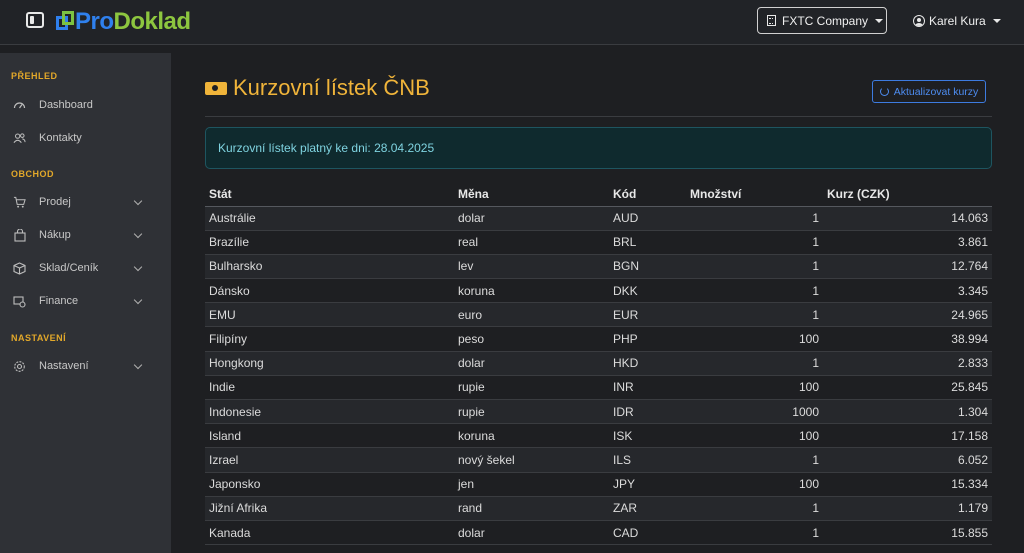 The height and width of the screenshot is (553, 1024). Describe the element at coordinates (907, 339) in the screenshot. I see `cell-kurz: 38.994` at that location.